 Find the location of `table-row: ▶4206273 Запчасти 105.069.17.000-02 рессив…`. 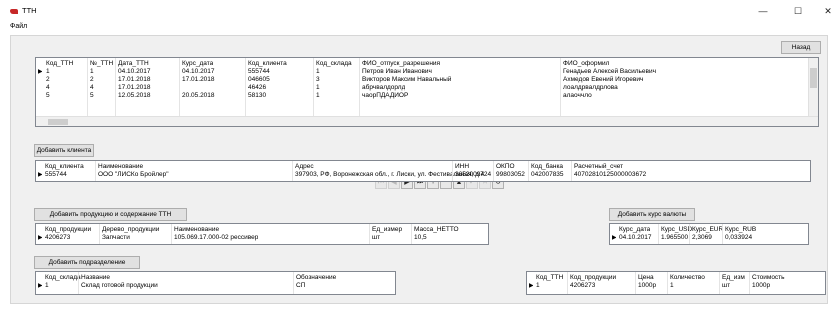

table-row: ▶4206273 Запчасти 105.069.17.000-02 рессив… is located at coordinates (262, 238).